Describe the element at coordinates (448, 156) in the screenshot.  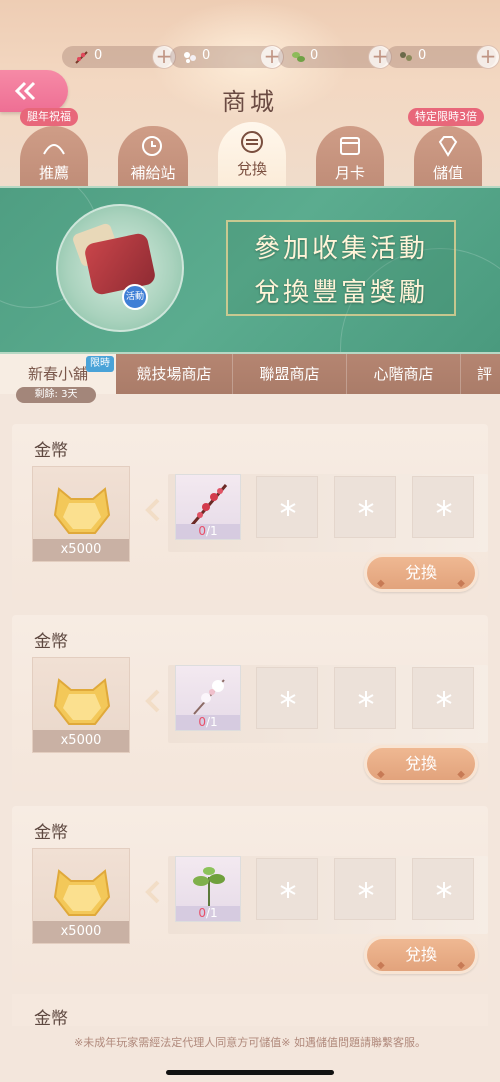
I see `tab-top-up: 儲值` at that location.